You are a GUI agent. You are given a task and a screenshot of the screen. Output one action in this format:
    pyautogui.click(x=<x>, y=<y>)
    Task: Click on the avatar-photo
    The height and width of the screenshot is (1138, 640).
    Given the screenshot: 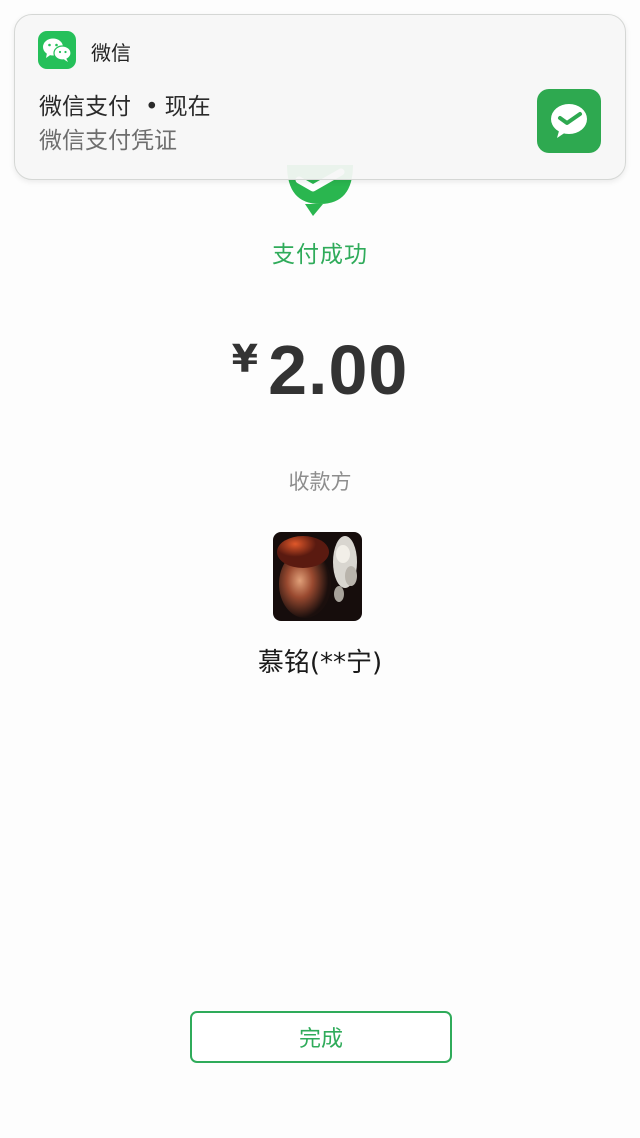 What is the action you would take?
    pyautogui.click(x=317, y=576)
    